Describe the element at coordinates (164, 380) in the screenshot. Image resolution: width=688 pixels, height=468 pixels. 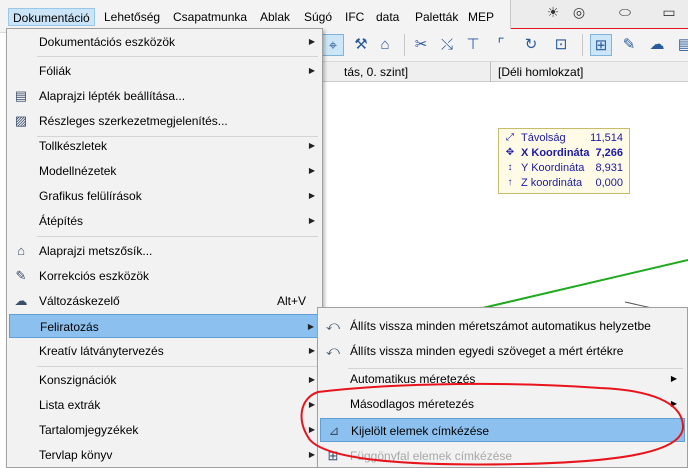
I see `menu-item-schedules: Konszignációk ▶` at that location.